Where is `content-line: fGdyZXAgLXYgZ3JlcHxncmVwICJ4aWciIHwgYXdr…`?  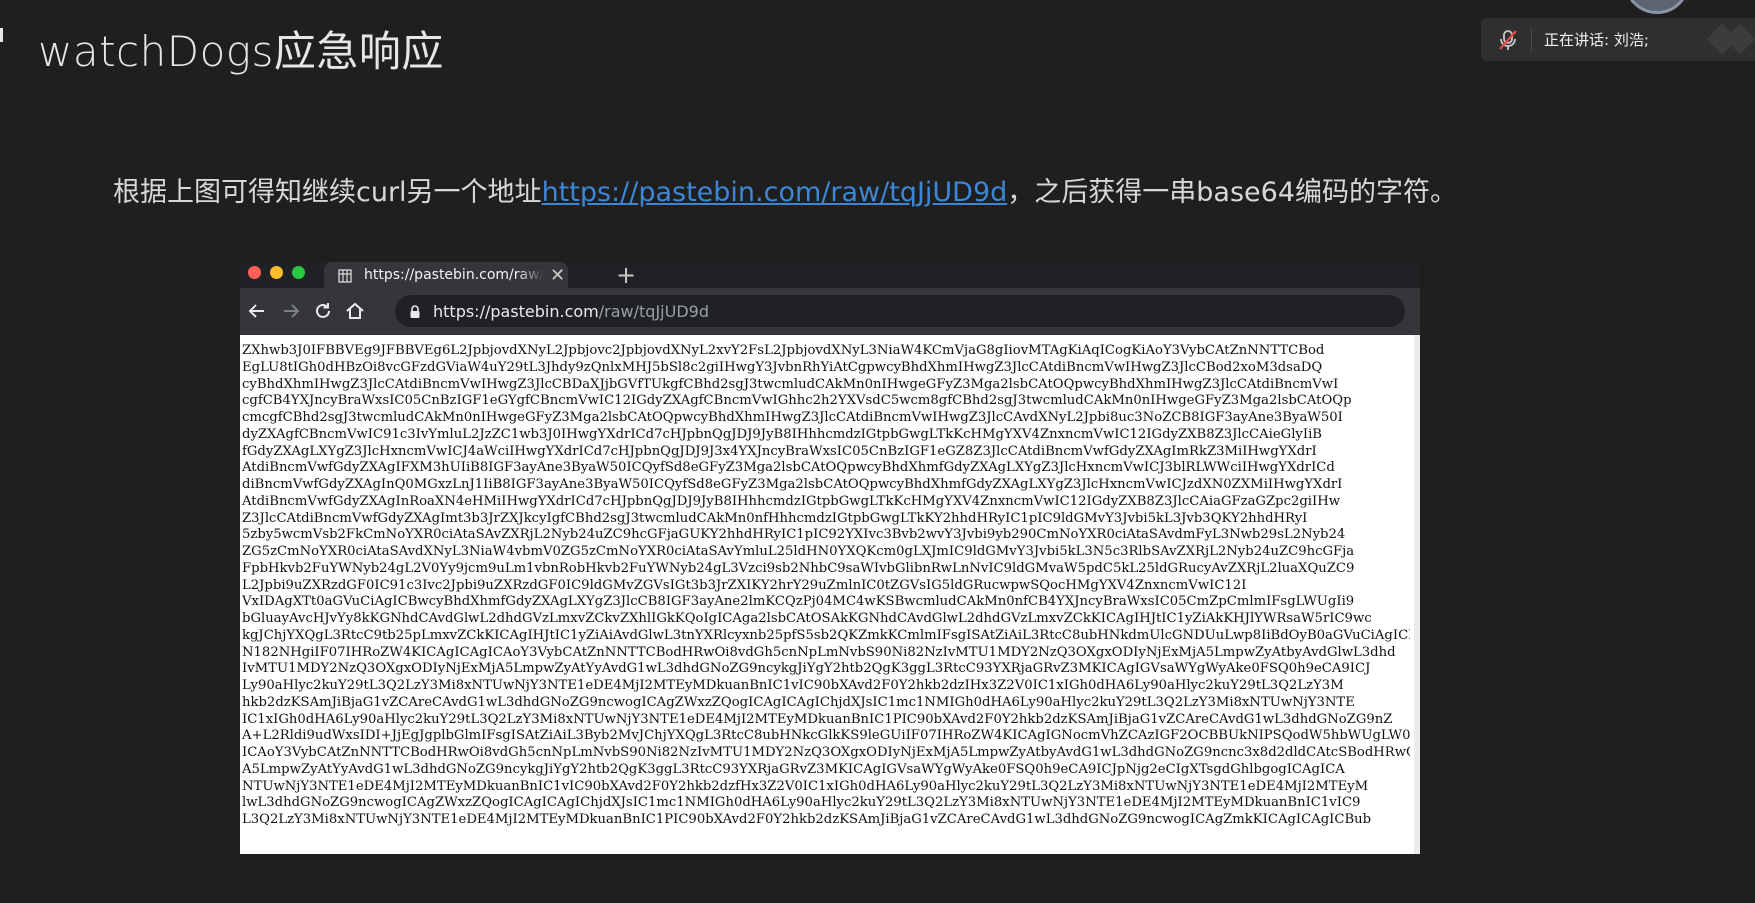
content-line: fGdyZXAgLXYgZ3JlcHxncmVwICJ4aWciIHwgYXdr… is located at coordinates (779, 451).